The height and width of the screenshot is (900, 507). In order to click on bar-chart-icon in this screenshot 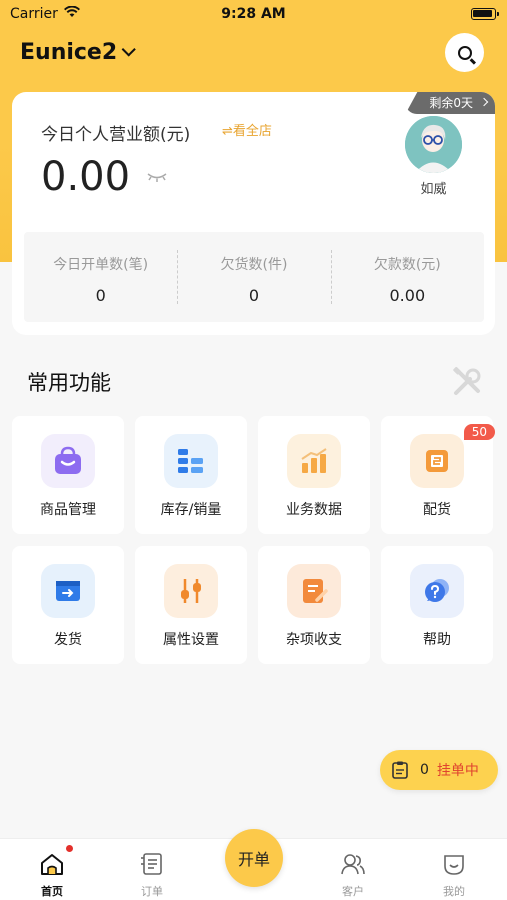, I will do `click(314, 461)`.